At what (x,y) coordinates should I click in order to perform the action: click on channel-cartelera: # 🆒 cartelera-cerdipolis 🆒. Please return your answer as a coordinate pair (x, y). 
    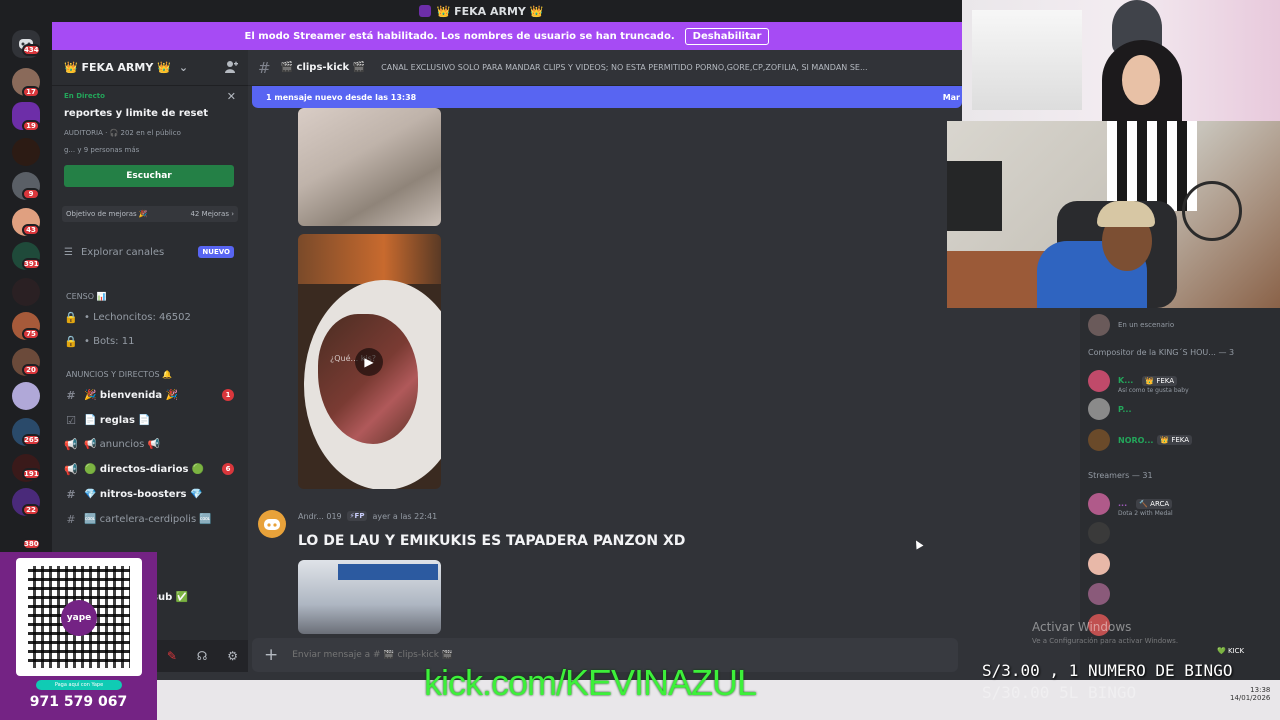
    Looking at the image, I should click on (149, 519).